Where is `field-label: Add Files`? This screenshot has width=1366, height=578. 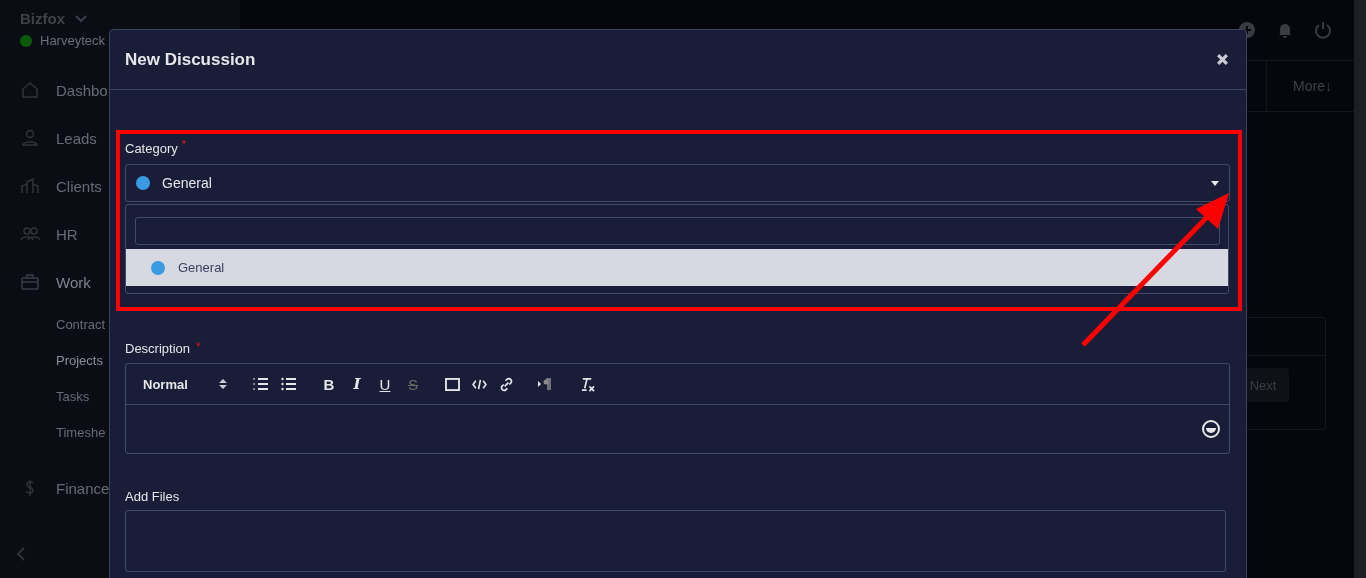 field-label: Add Files is located at coordinates (152, 497).